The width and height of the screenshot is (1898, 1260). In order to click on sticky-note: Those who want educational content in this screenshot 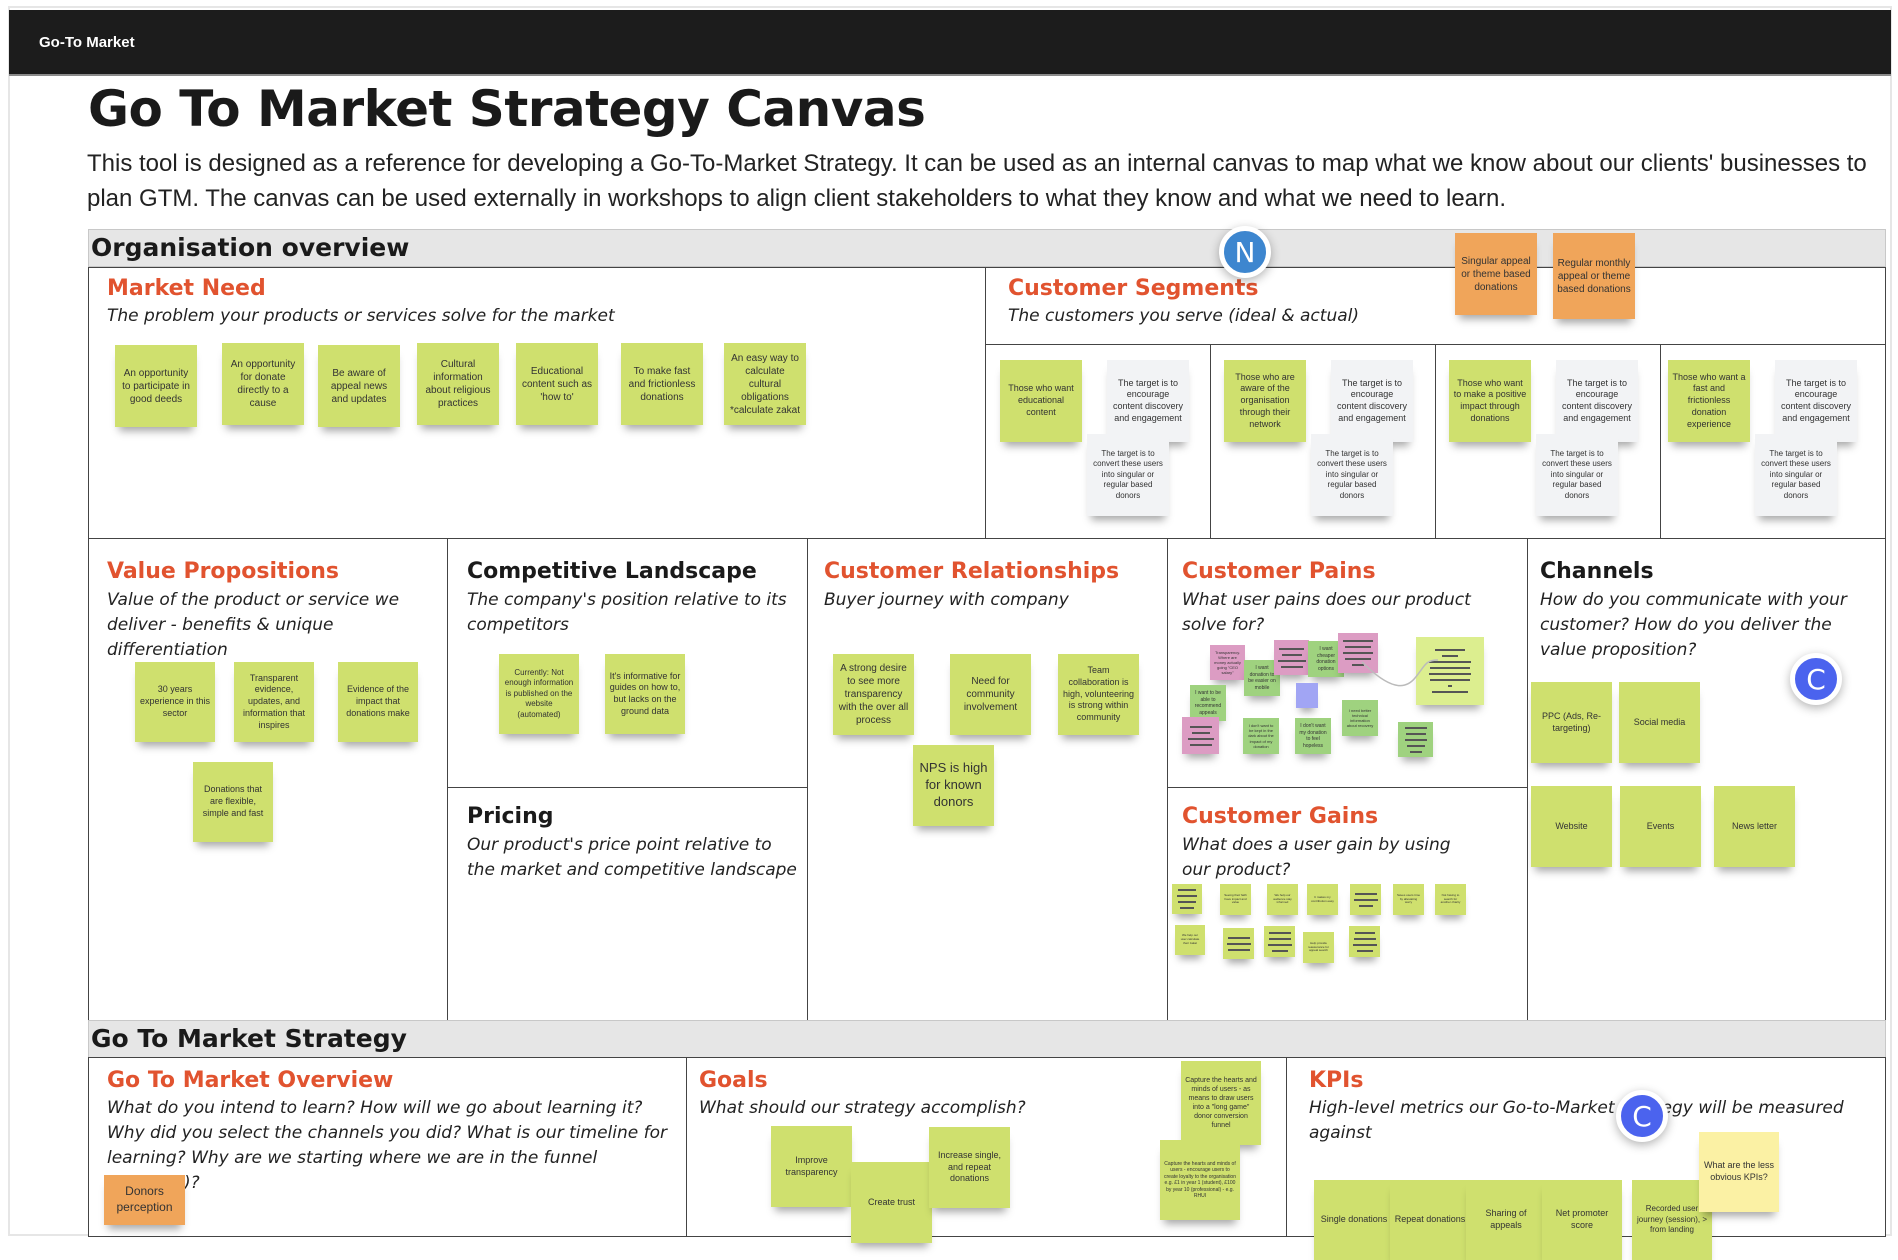, I will do `click(1041, 401)`.